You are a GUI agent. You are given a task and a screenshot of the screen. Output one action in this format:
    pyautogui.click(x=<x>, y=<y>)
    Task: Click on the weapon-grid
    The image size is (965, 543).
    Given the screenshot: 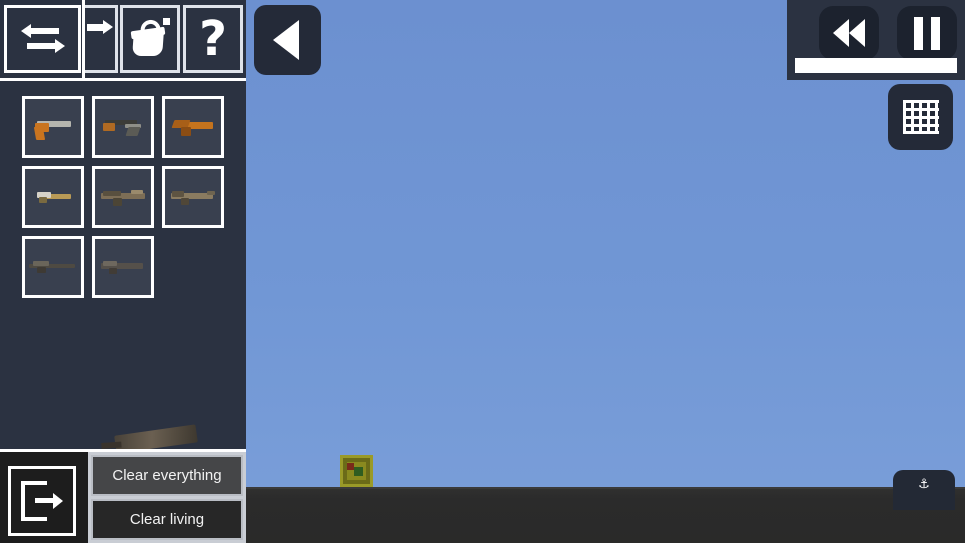 What is the action you would take?
    pyautogui.click(x=123, y=197)
    